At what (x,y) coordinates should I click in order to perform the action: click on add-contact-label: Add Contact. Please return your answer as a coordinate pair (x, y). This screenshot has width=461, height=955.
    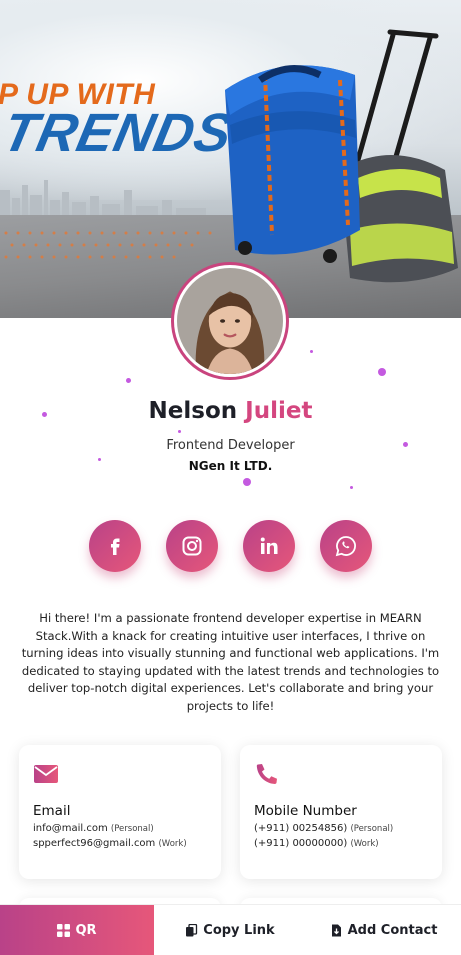
    Looking at the image, I should click on (392, 930).